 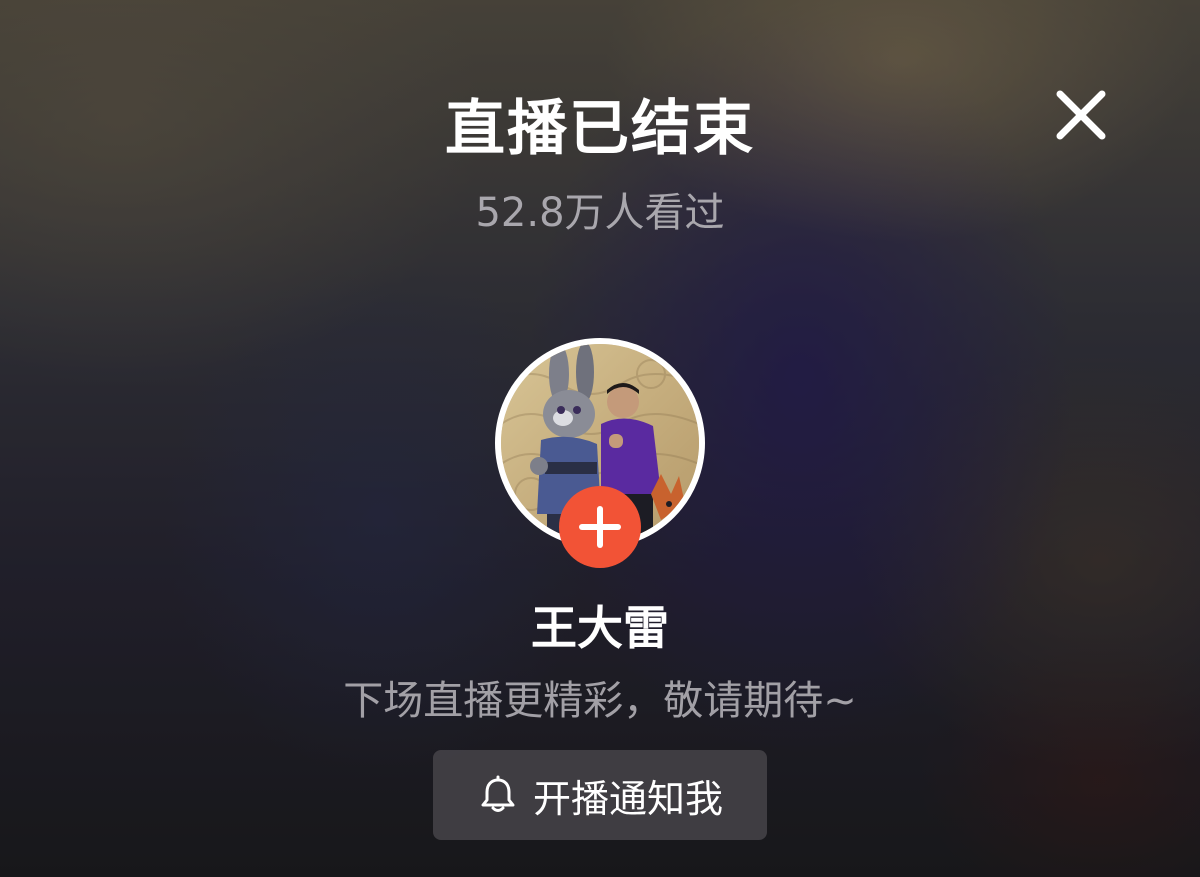 I want to click on plus-icon, so click(x=600, y=527).